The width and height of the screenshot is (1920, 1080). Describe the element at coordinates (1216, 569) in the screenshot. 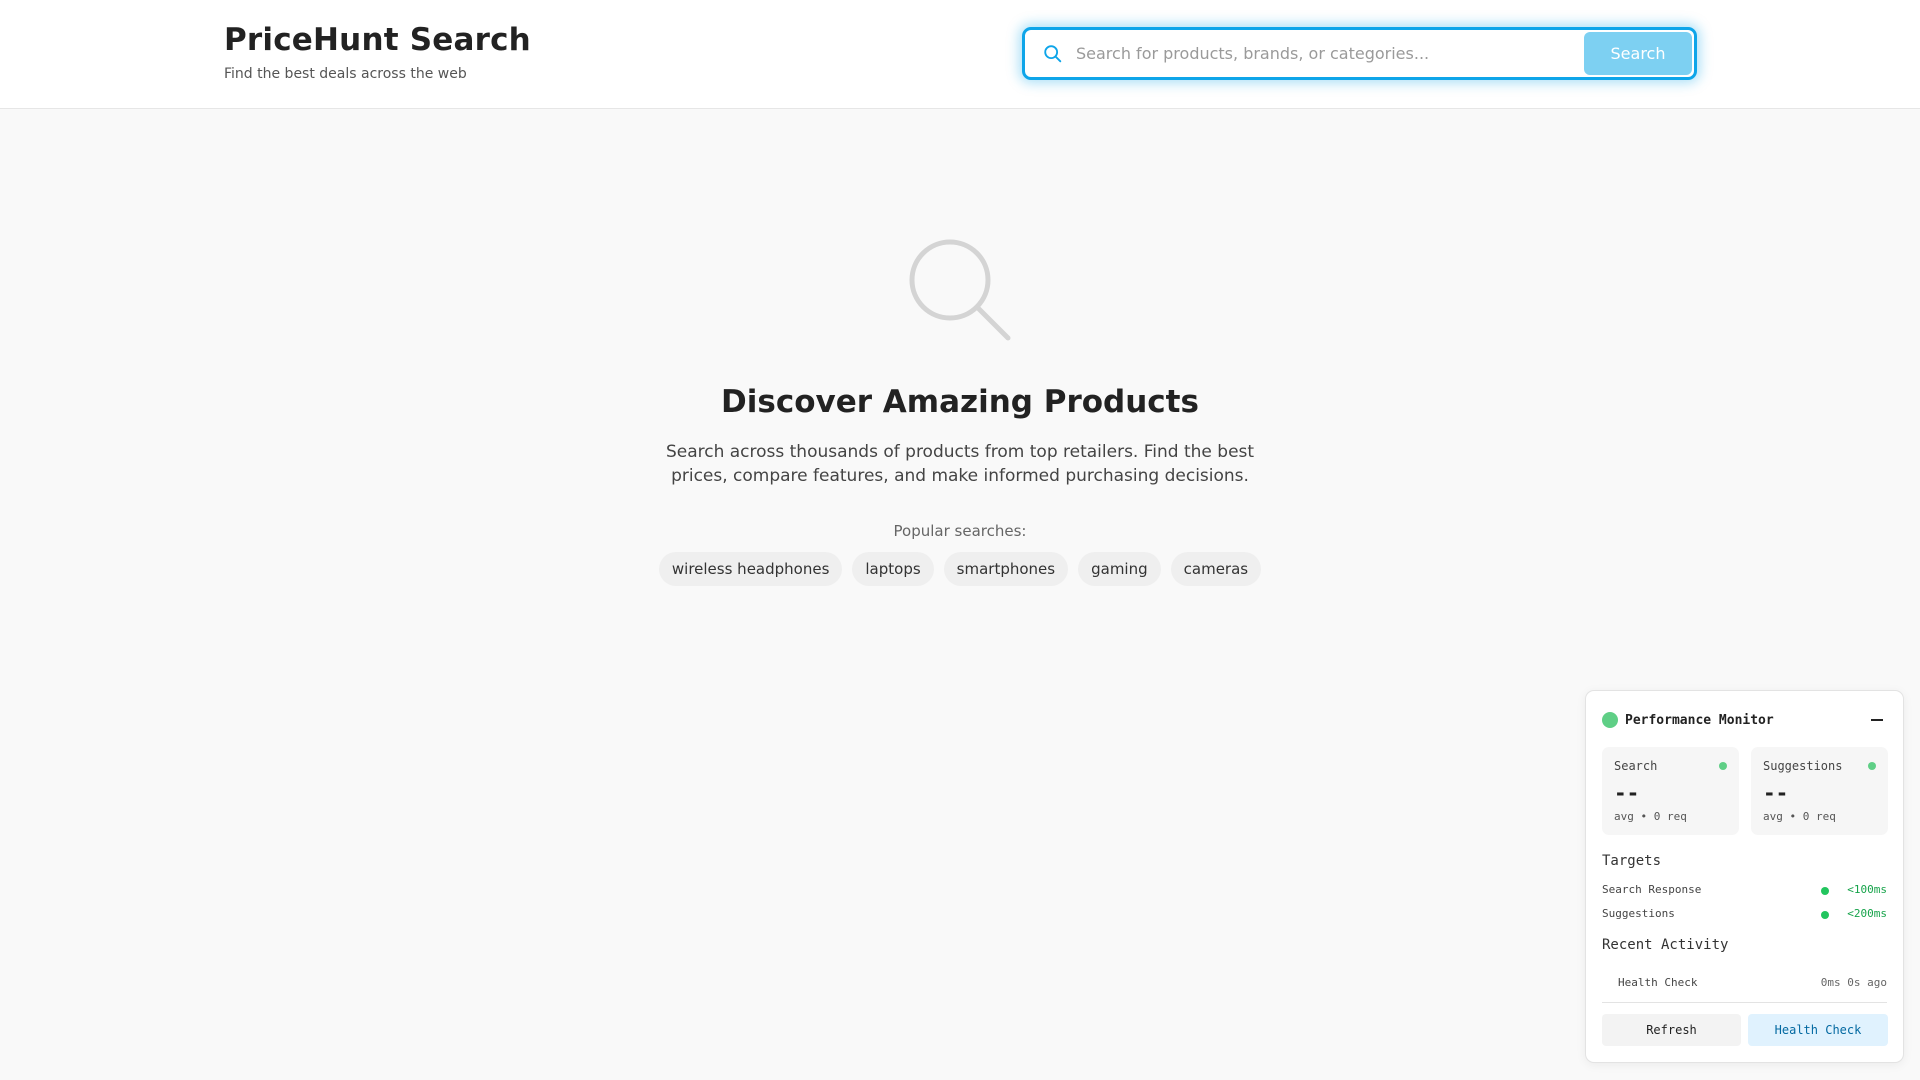

I see `popular-search-chip: cameras` at that location.